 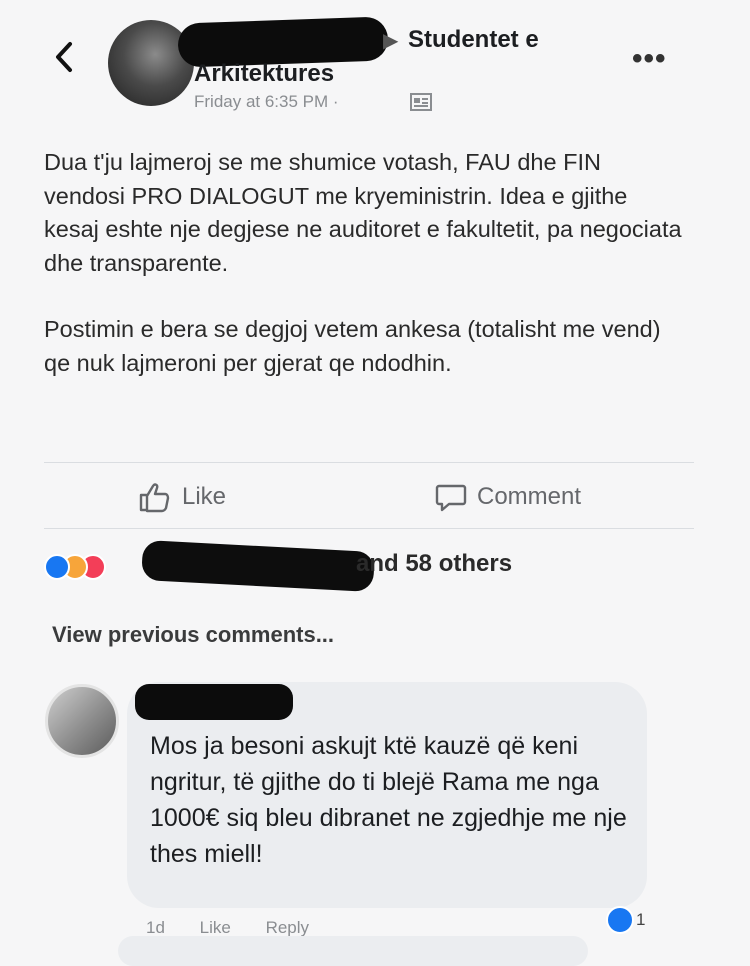 I want to click on reactions-summary: and 58 others, so click(x=344, y=566).